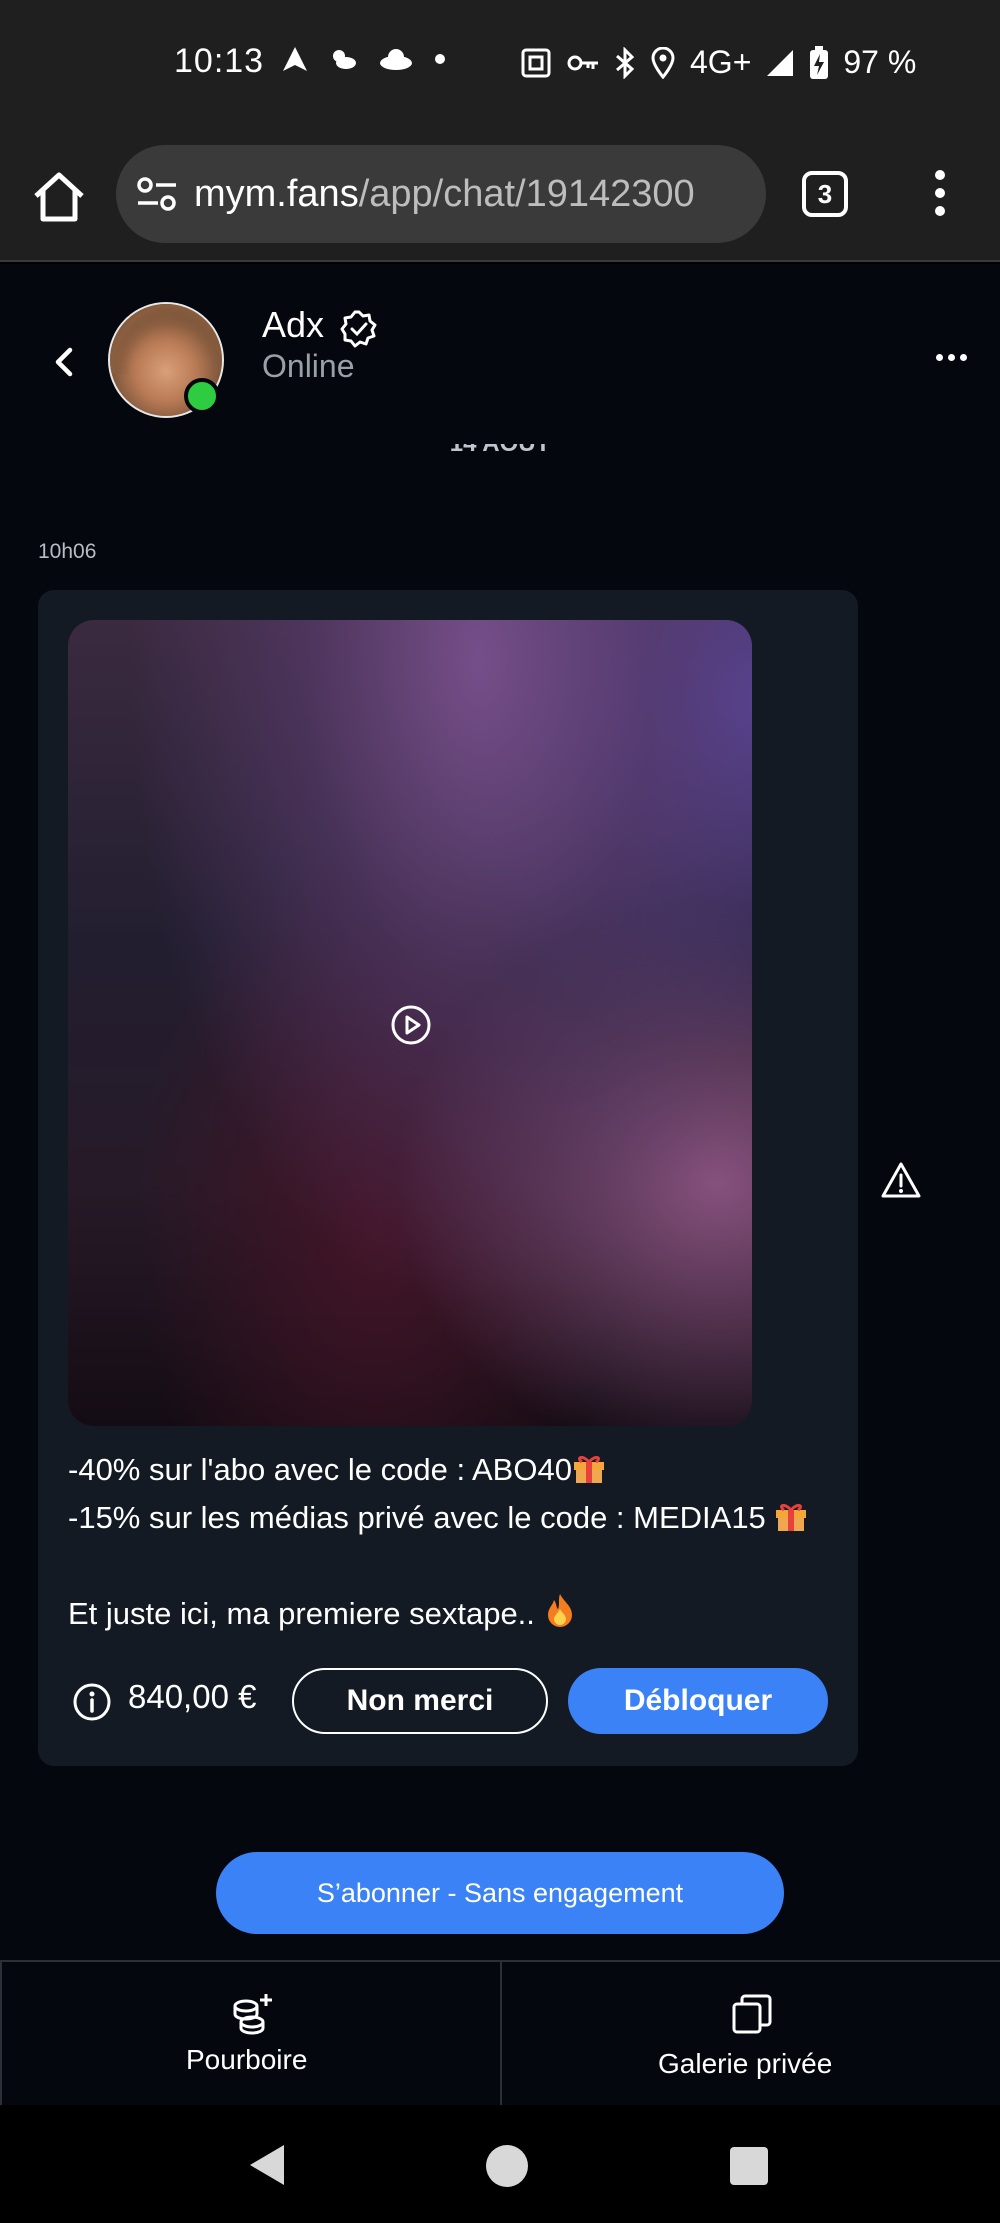 This screenshot has height=2223, width=1000. What do you see at coordinates (295, 59) in the screenshot?
I see `navigation-icon` at bounding box center [295, 59].